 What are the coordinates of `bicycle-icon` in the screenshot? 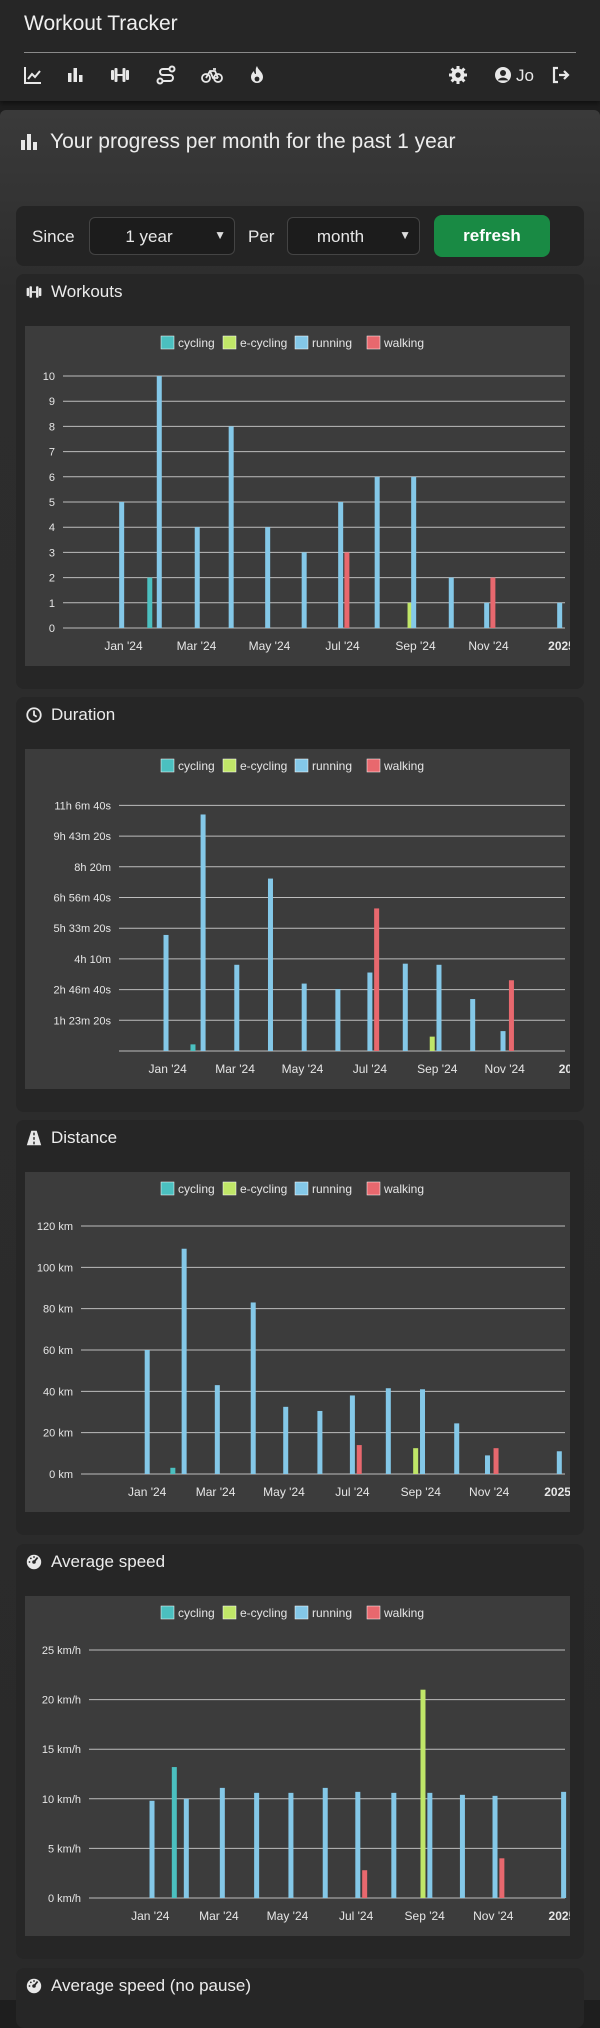 It's located at (212, 75).